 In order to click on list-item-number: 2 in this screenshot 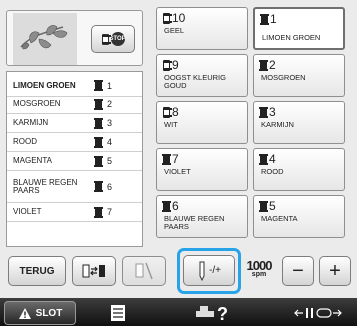, I will do `click(110, 104)`.